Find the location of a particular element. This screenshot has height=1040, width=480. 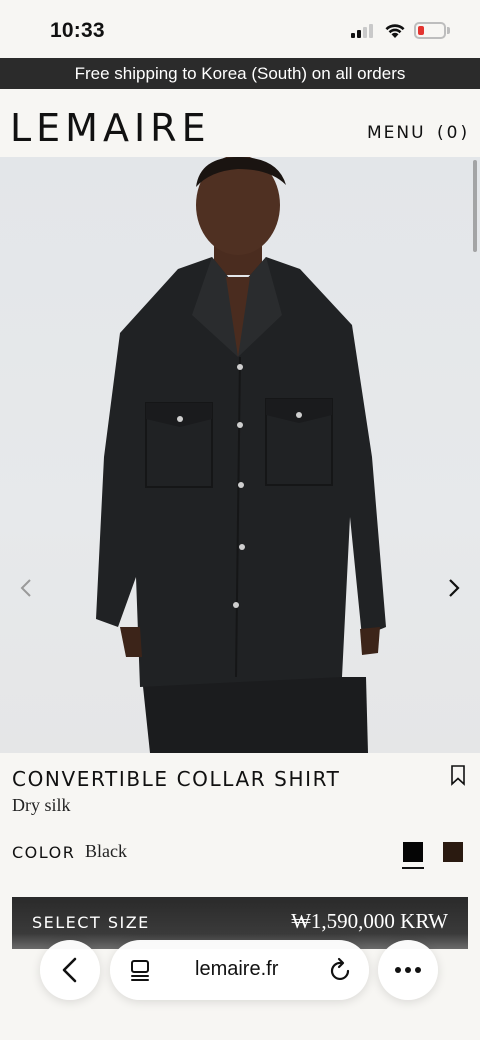

product-title: CONVERTIBLE COLLAR SHIRT is located at coordinates (176, 779).